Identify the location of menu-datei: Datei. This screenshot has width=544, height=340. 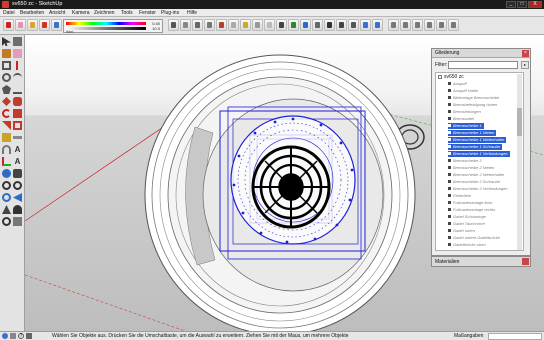
(9, 13).